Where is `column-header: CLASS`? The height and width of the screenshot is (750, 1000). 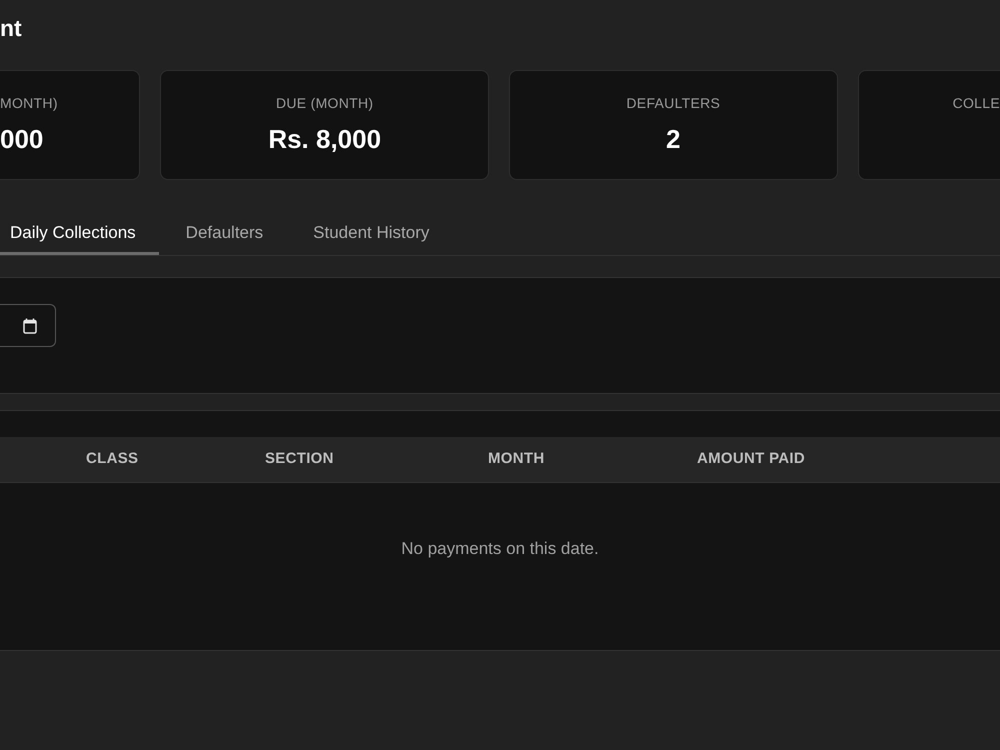 column-header: CLASS is located at coordinates (113, 459).